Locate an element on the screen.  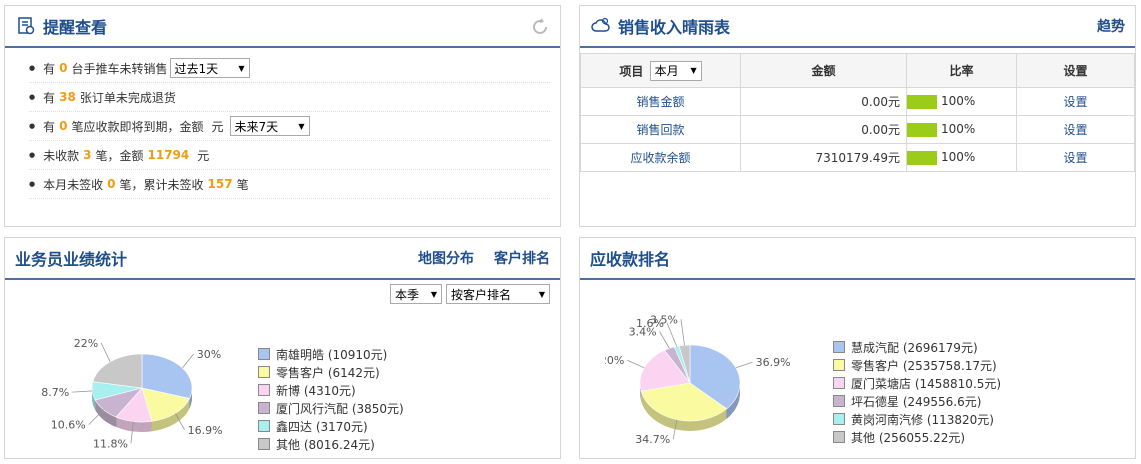
recv-pie-chart: 36.9%34.7%20%3.4%1.6%3.5% is located at coordinates (698, 379).